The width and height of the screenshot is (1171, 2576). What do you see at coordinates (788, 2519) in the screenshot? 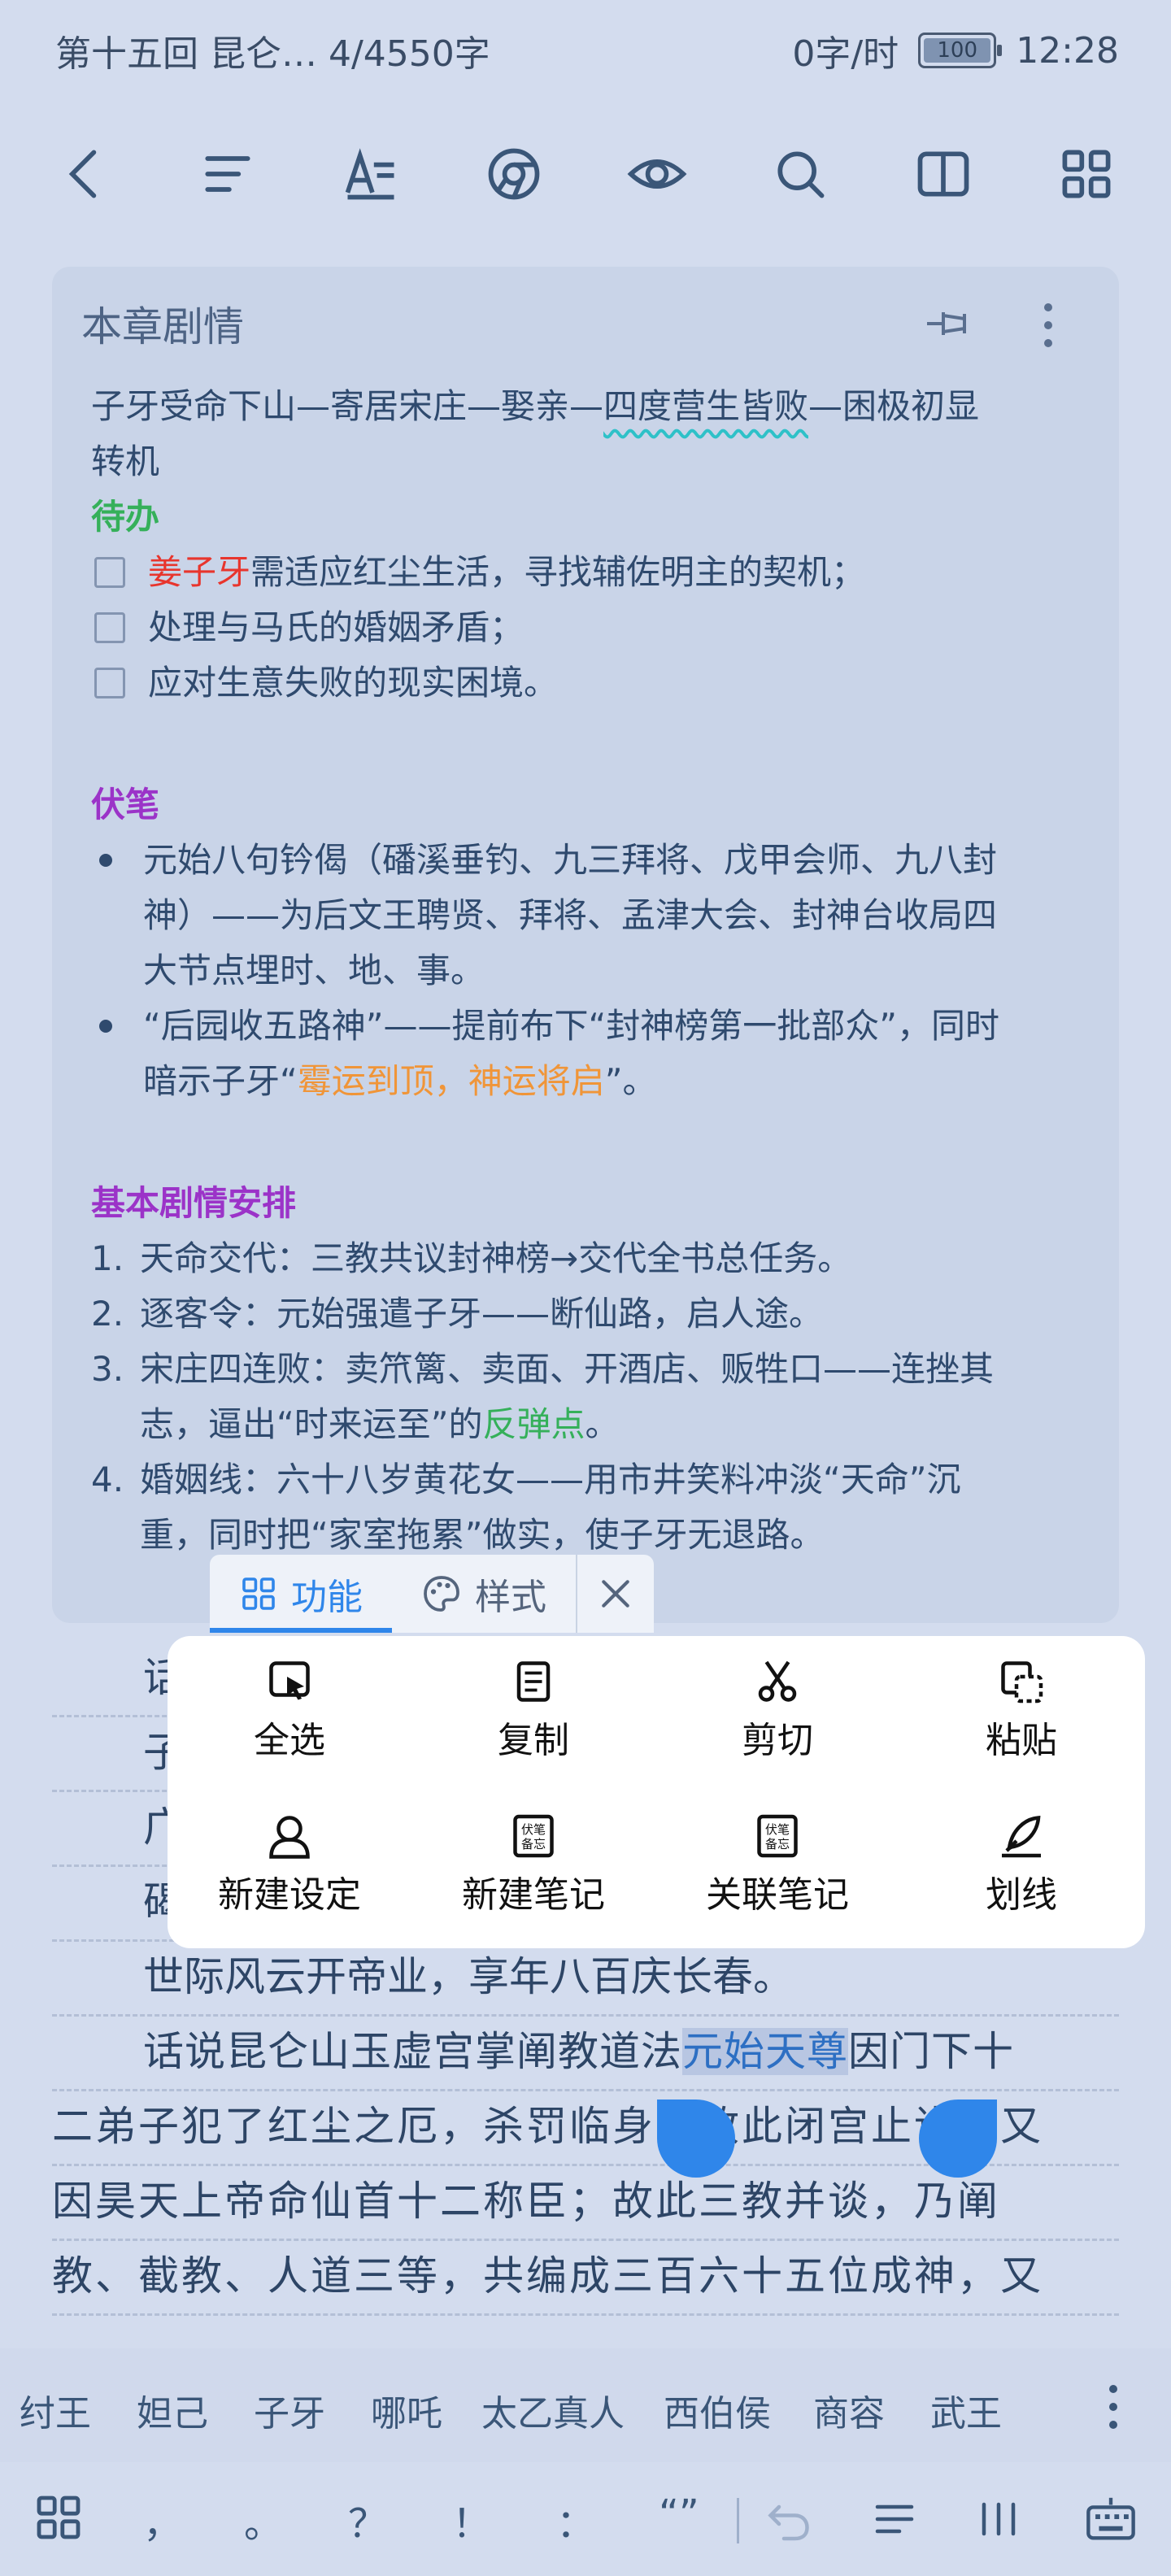
I see `undo-icon` at bounding box center [788, 2519].